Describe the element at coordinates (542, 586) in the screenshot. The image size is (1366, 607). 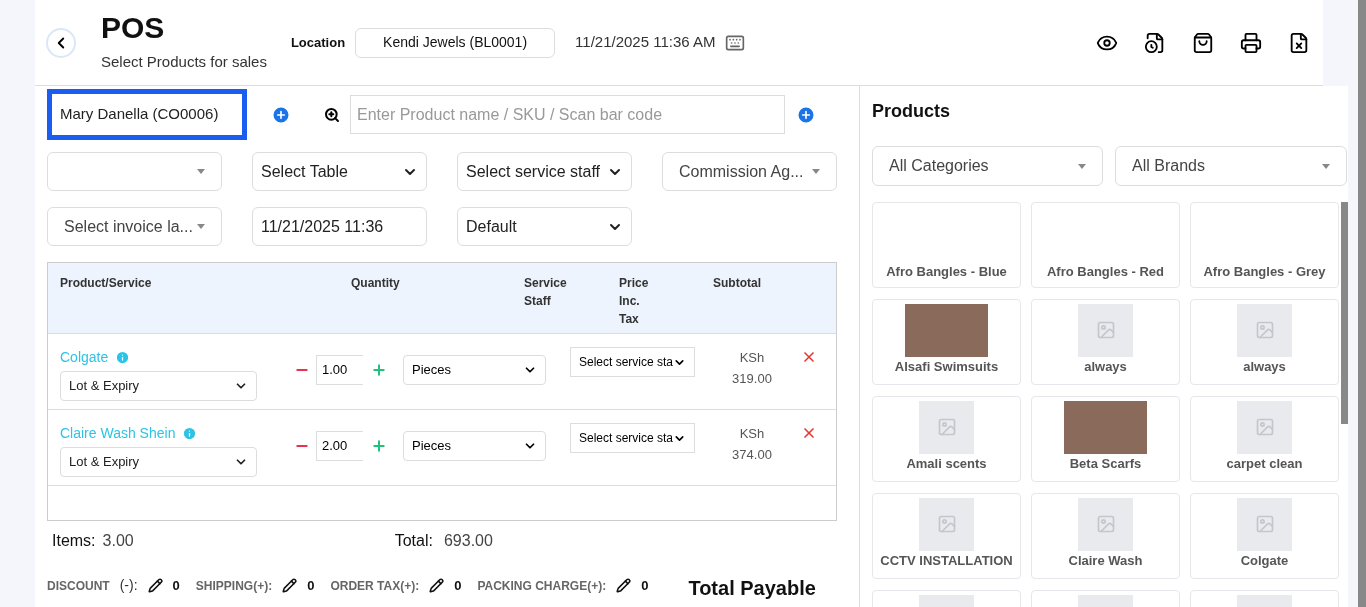
I see `charge-label: PACKING CHARGE(+):` at that location.